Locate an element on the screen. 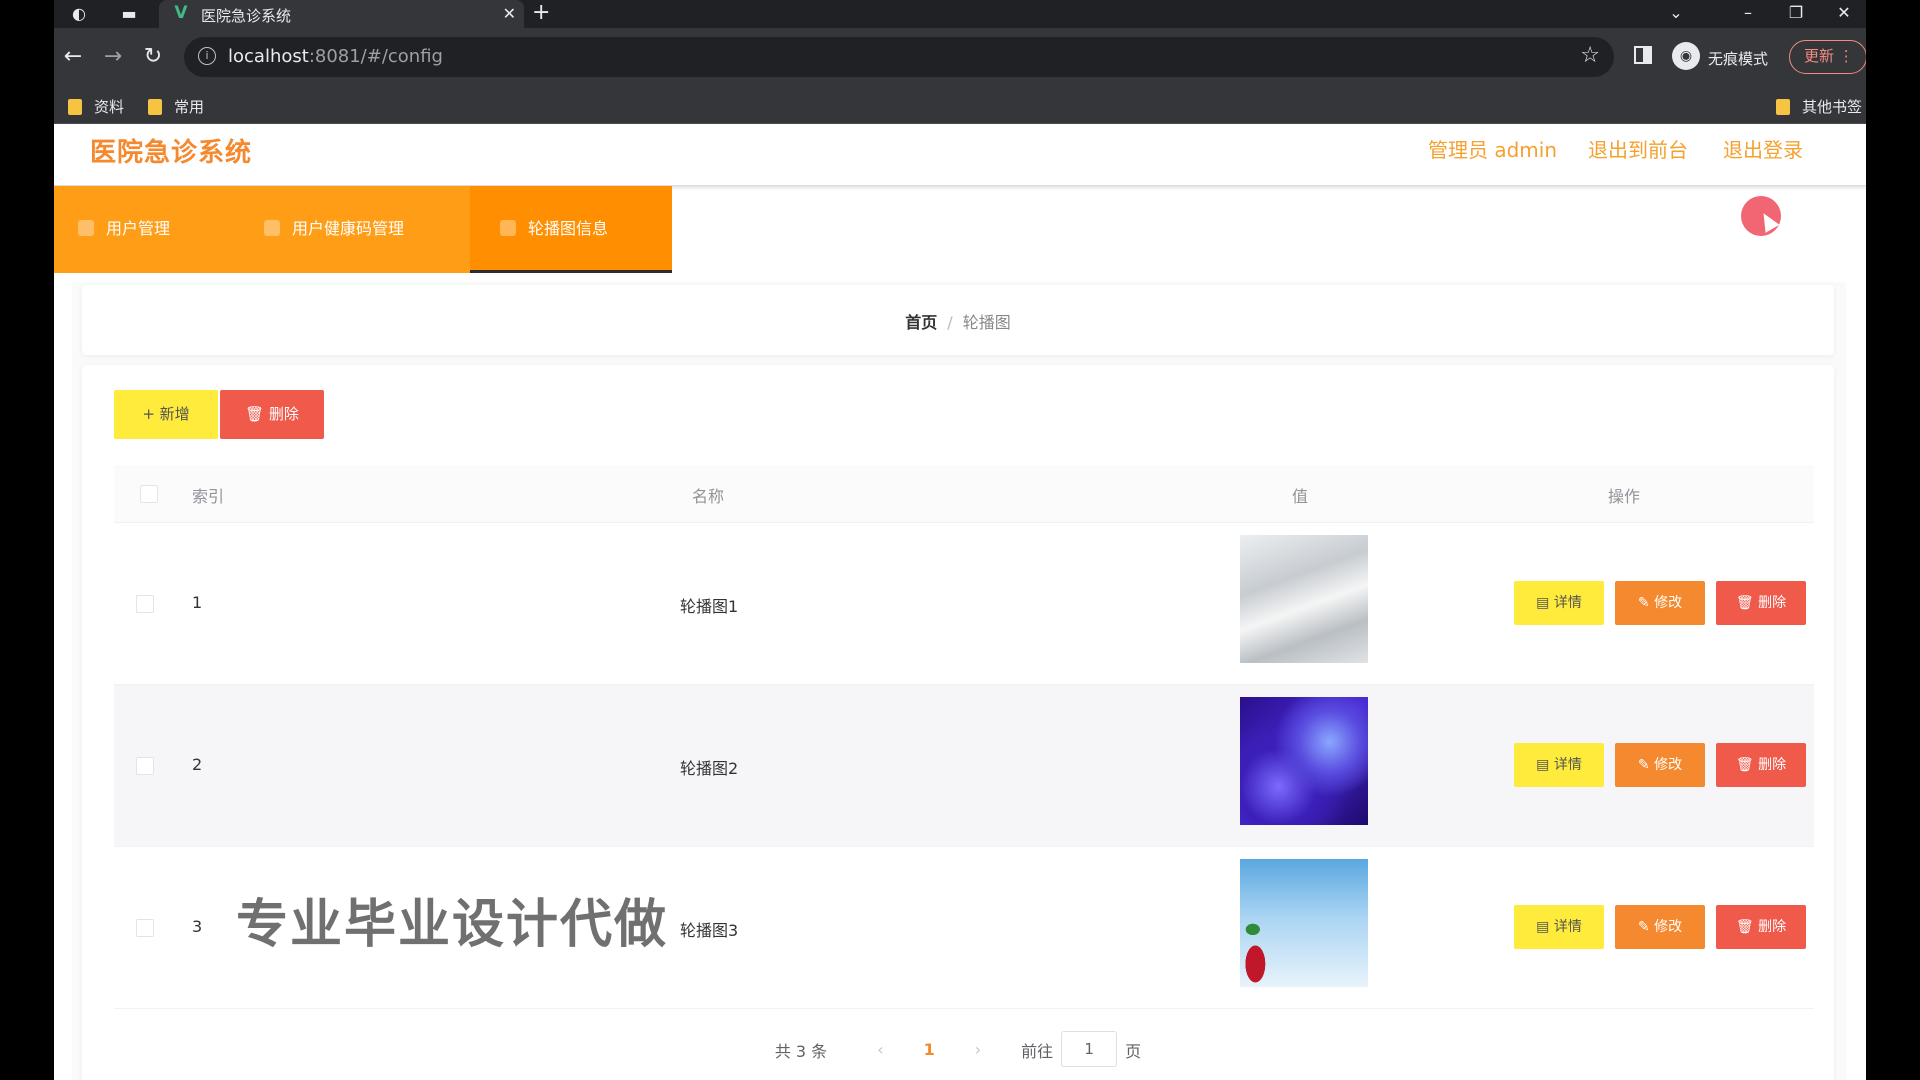 This screenshot has width=1920, height=1080. menu-item-carousel: 轮播图信息 is located at coordinates (571, 229).